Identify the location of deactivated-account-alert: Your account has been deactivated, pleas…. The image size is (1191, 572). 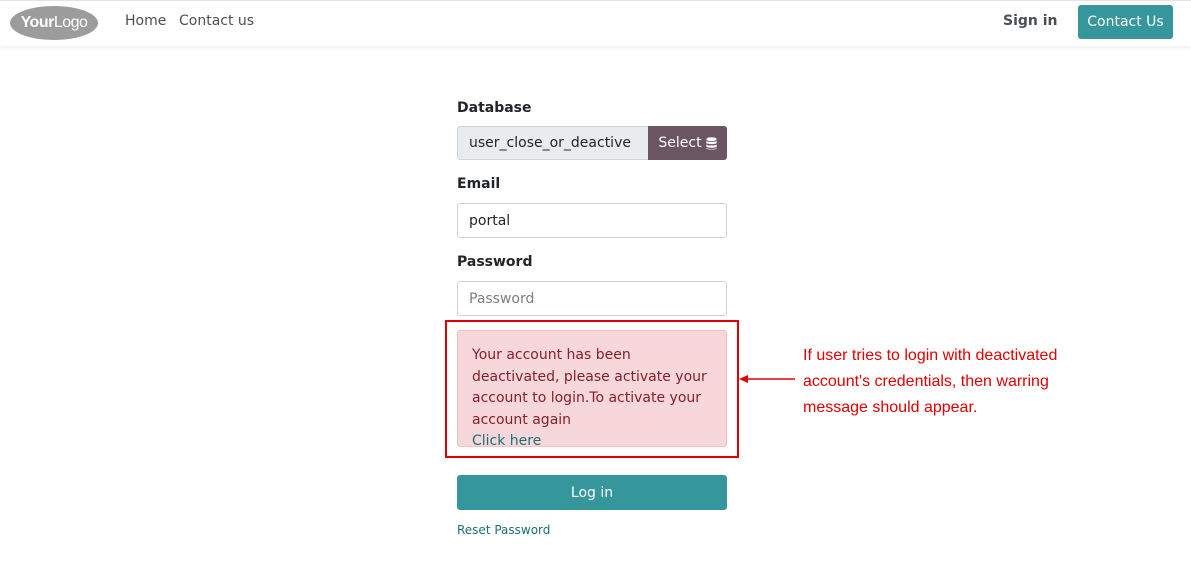
(592, 389).